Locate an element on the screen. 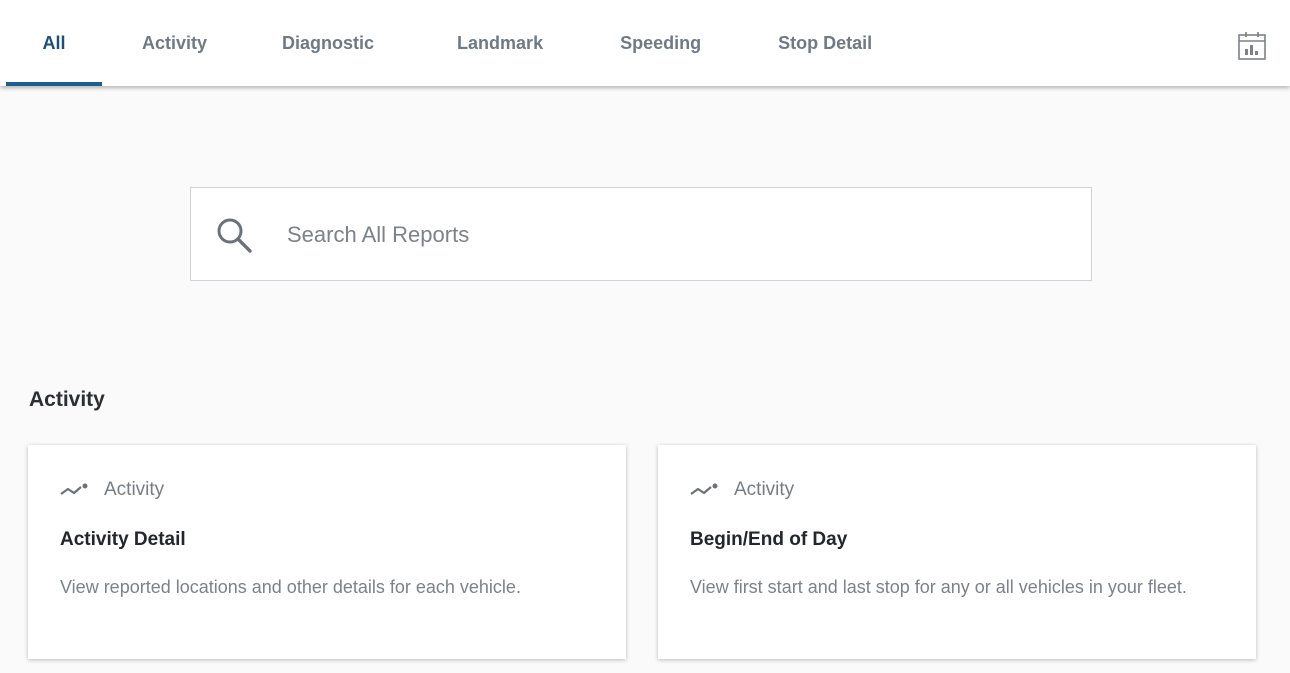  calendar-chart-icon is located at coordinates (1252, 46).